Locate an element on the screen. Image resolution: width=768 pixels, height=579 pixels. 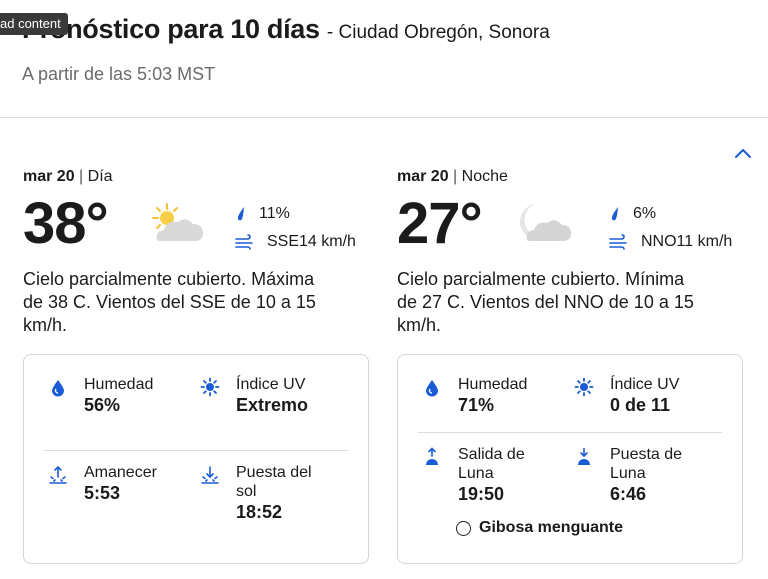
day-sunset: Puesta del sol 18:52 is located at coordinates (256, 493).